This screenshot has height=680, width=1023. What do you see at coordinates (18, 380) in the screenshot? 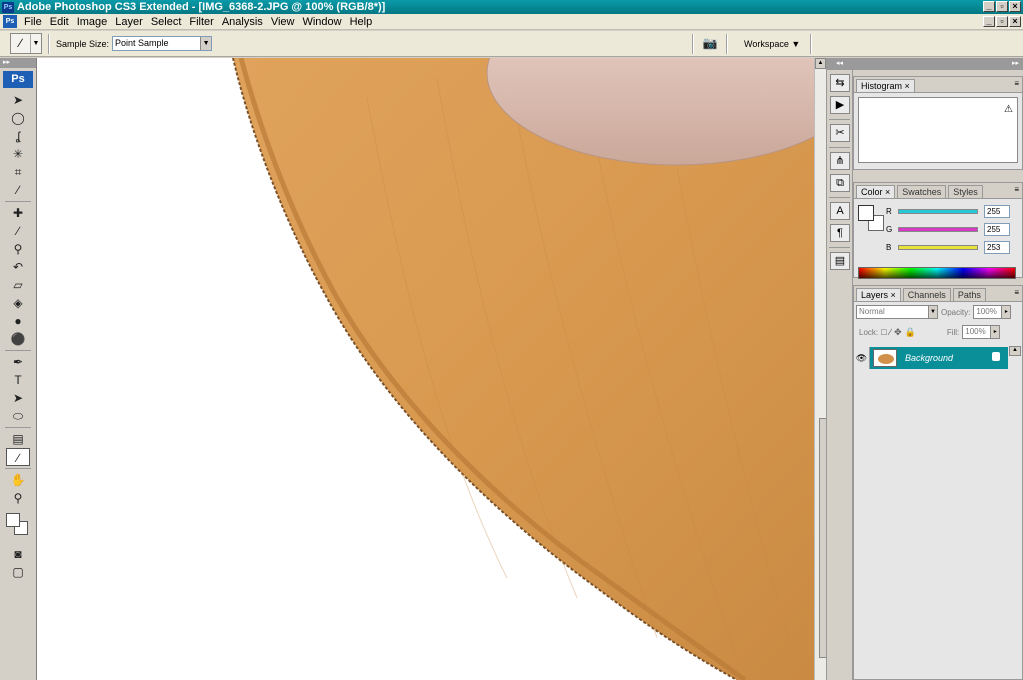
I see `type-icon: T` at bounding box center [18, 380].